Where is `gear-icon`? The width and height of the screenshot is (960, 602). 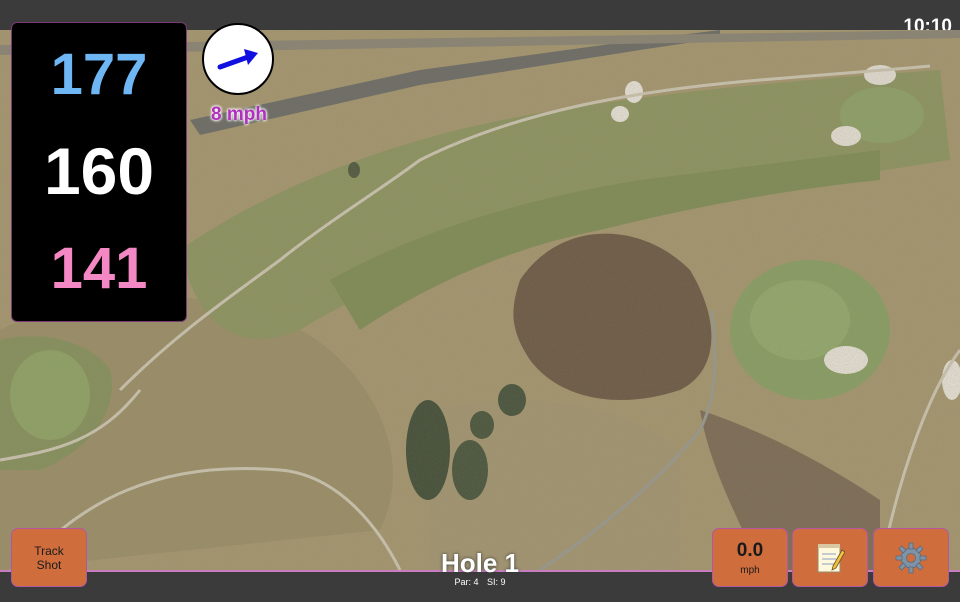
gear-icon is located at coordinates (911, 557).